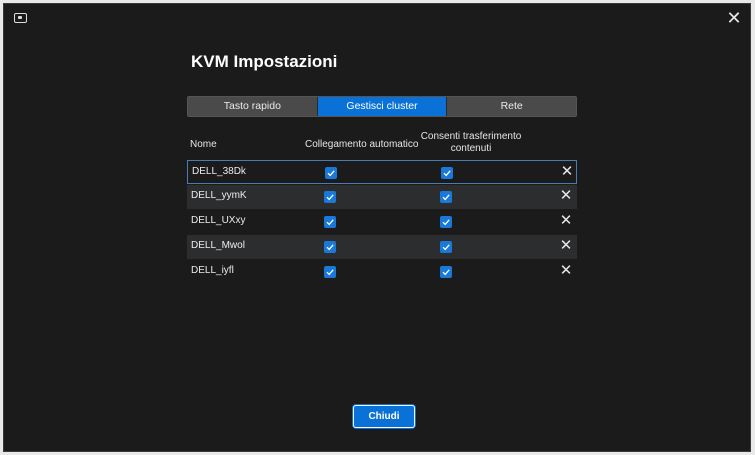 This screenshot has height=455, width=755. I want to click on device-name: DELL_UXxy, so click(218, 220).